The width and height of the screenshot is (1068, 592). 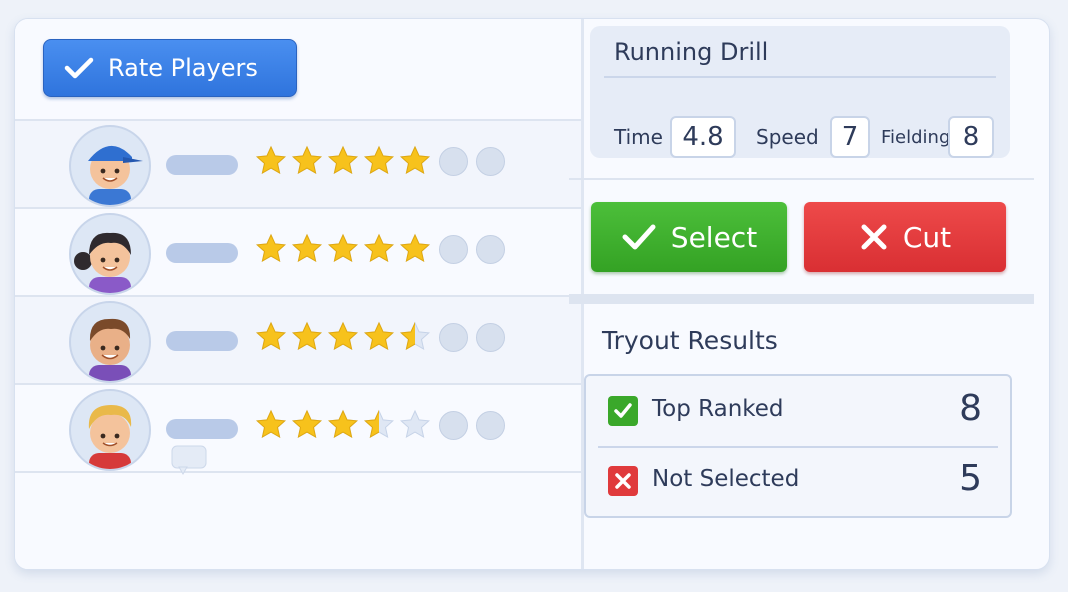 What do you see at coordinates (970, 478) in the screenshot?
I see `not-selected-count: 5` at bounding box center [970, 478].